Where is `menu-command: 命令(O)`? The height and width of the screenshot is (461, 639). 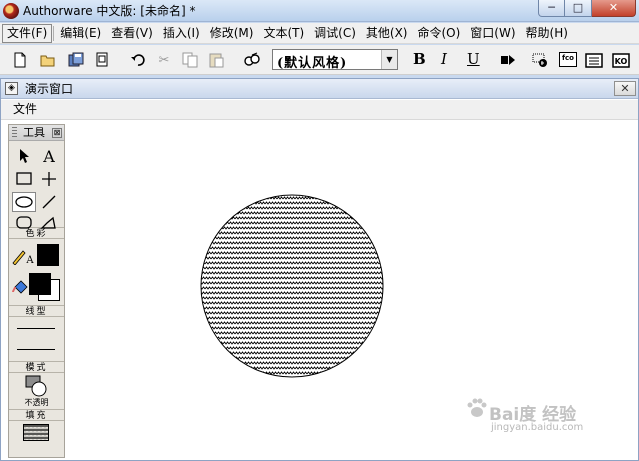 menu-command: 命令(O) is located at coordinates (438, 33).